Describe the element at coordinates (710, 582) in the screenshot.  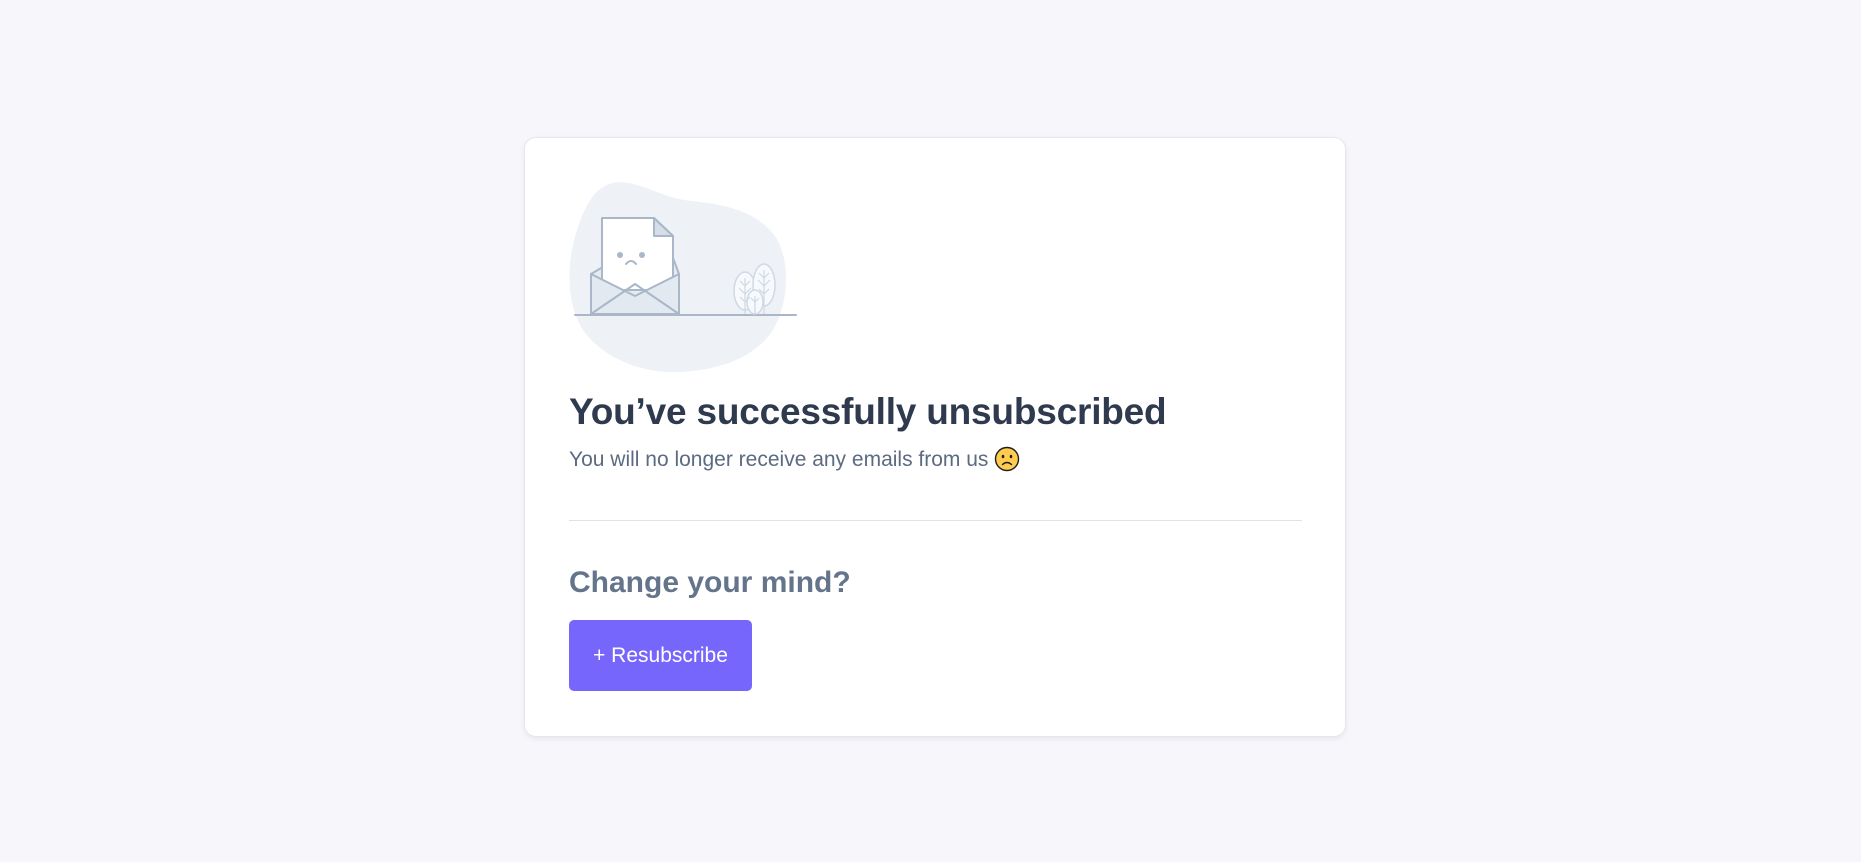
I see `change-mind-heading: Change your mind?` at that location.